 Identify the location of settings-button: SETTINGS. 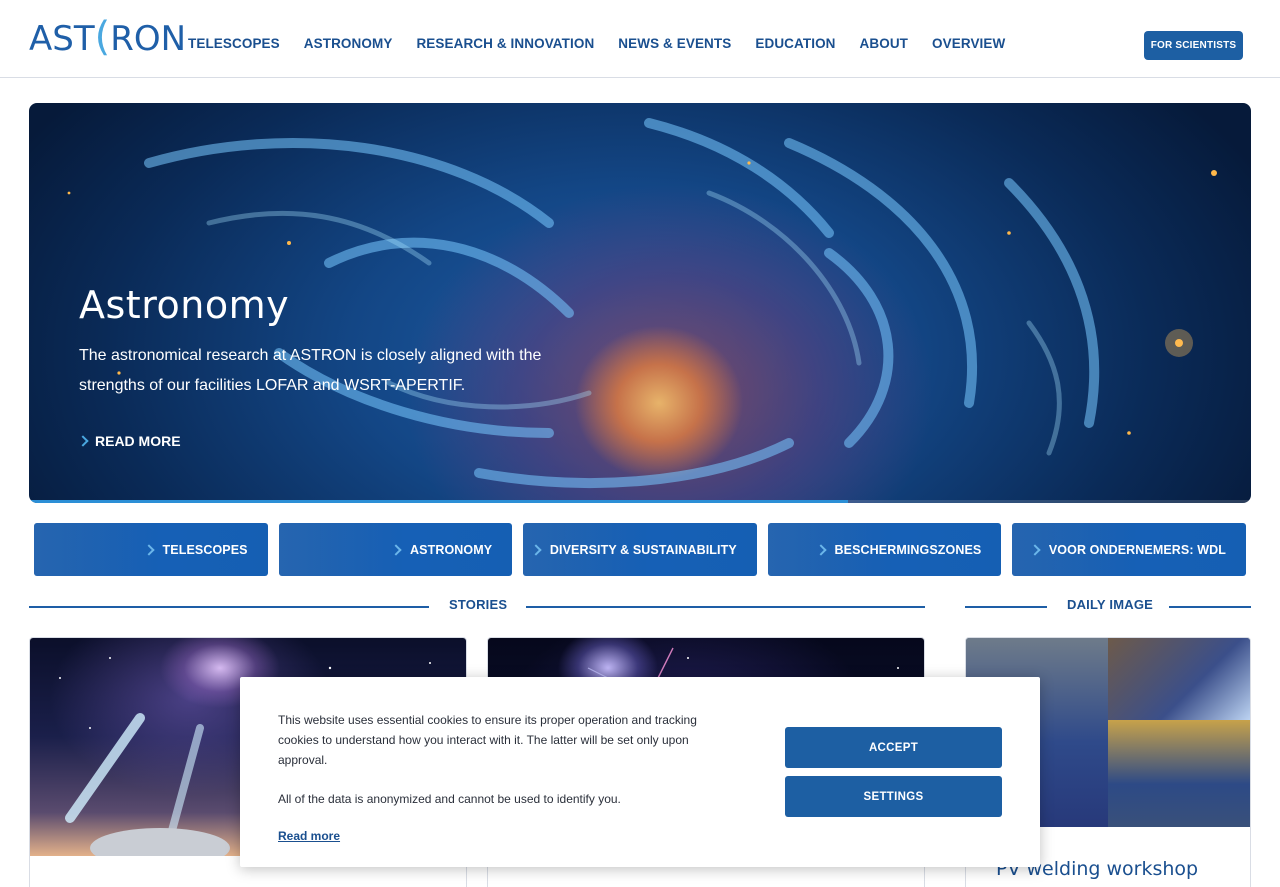
(893, 796).